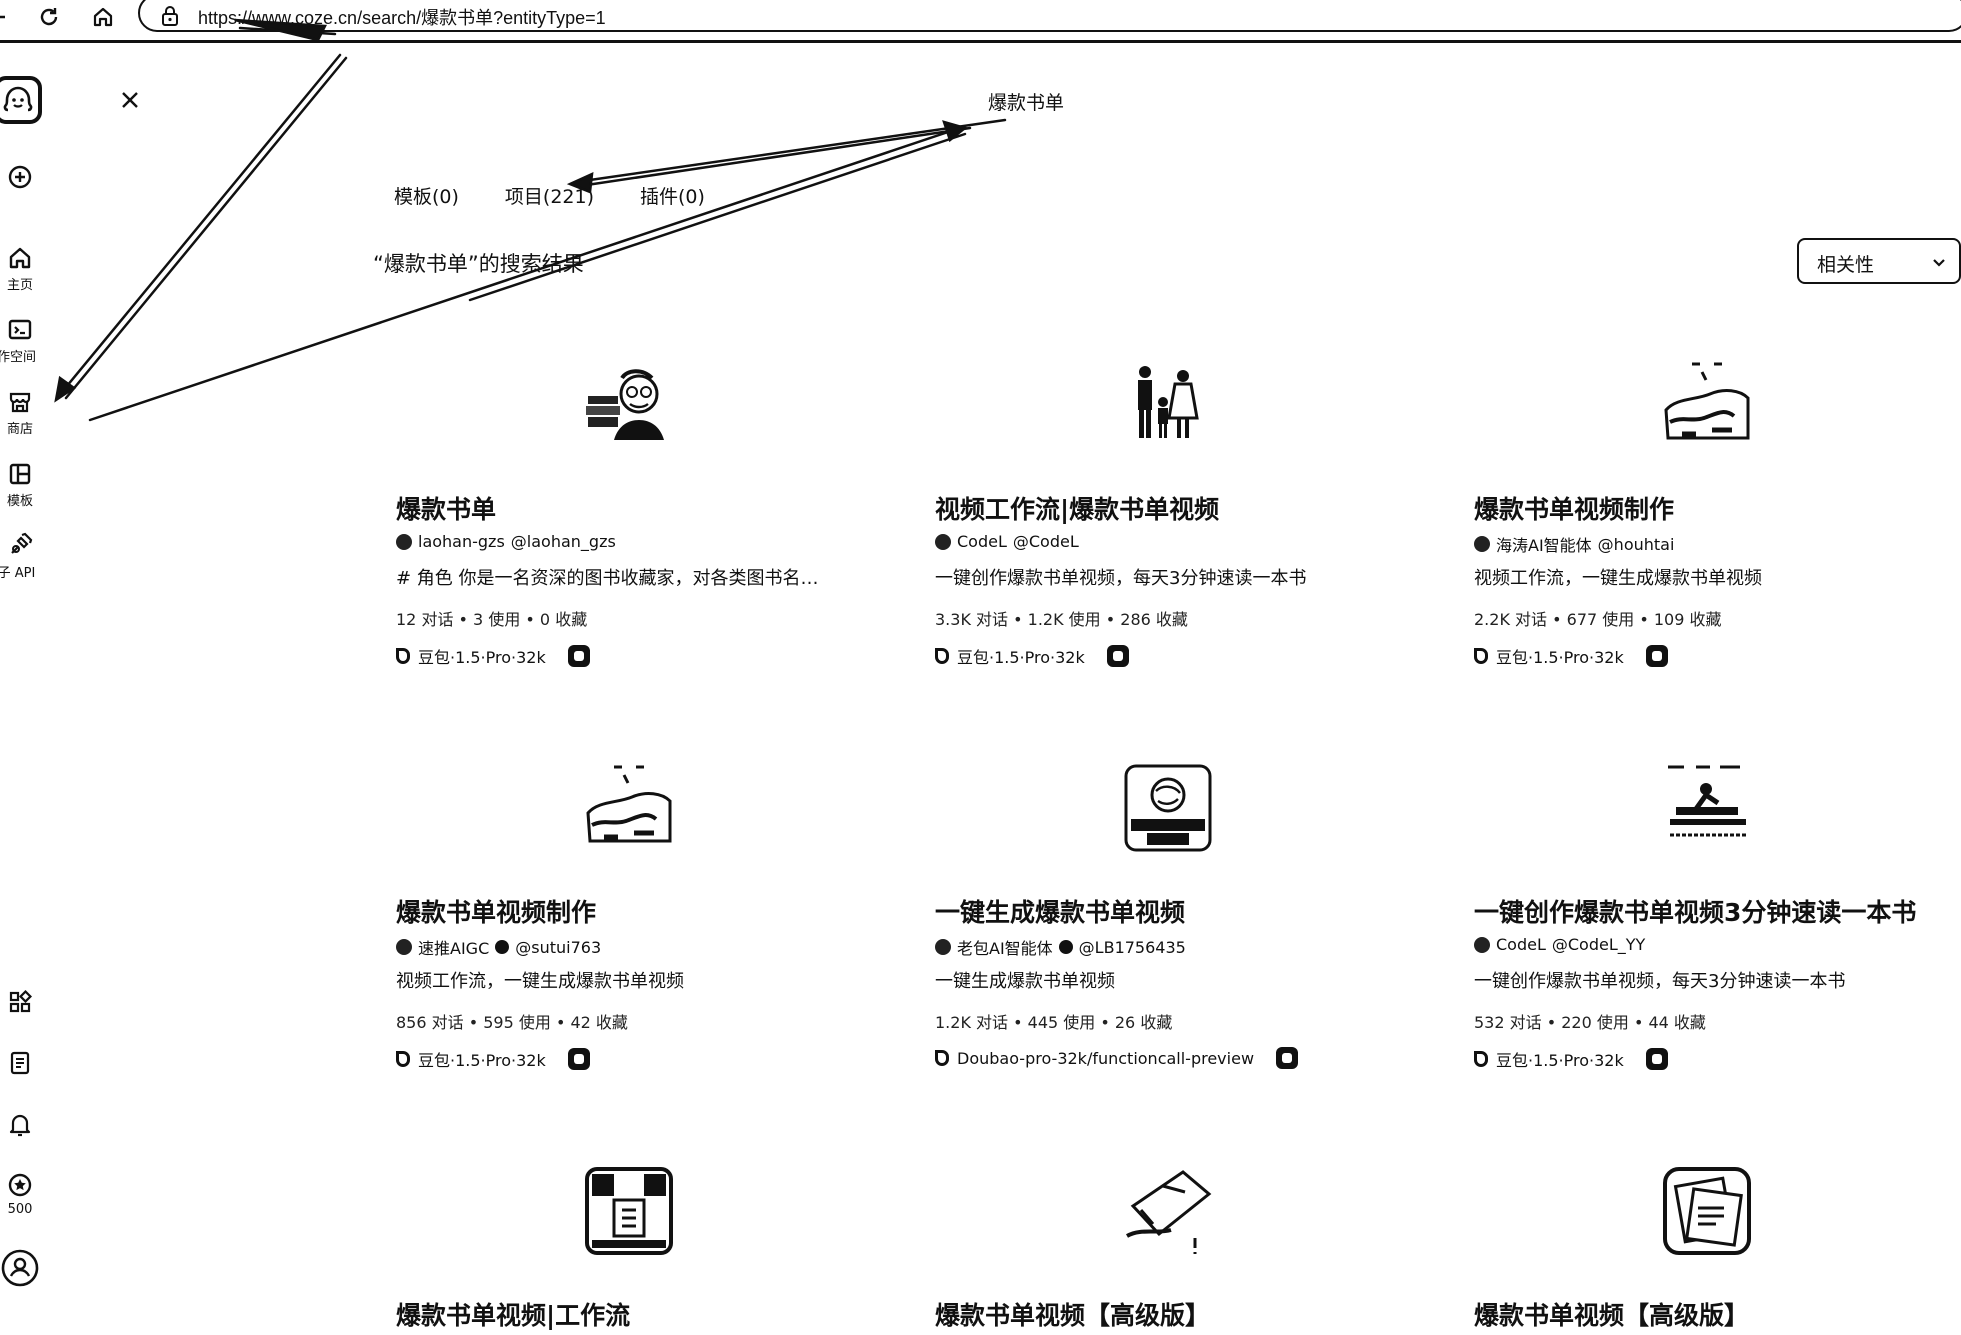 The height and width of the screenshot is (1335, 1961). Describe the element at coordinates (20, 1125) in the screenshot. I see `notifications-button` at that location.